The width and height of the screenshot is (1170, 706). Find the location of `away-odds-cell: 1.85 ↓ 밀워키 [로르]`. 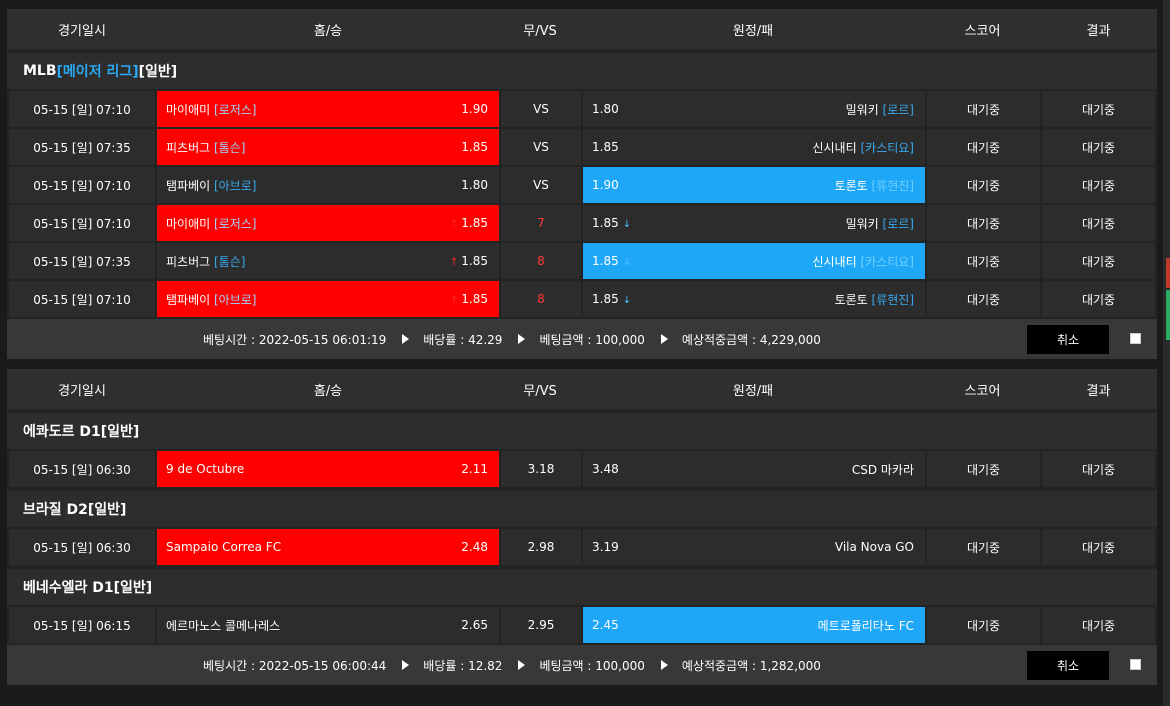

away-odds-cell: 1.85 ↓ 밀워키 [로르] is located at coordinates (754, 223).